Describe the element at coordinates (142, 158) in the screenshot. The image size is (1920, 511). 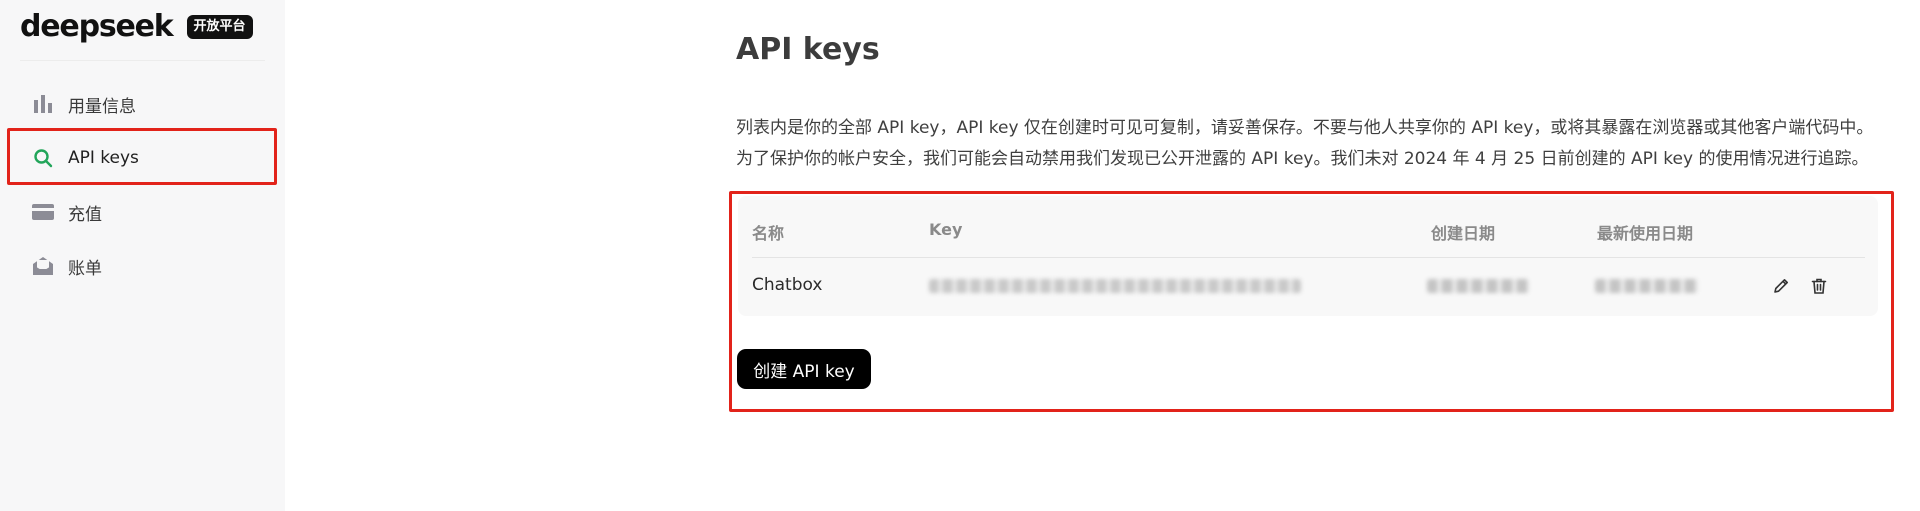
I see `sidebar-item-api-keys: API keys` at that location.